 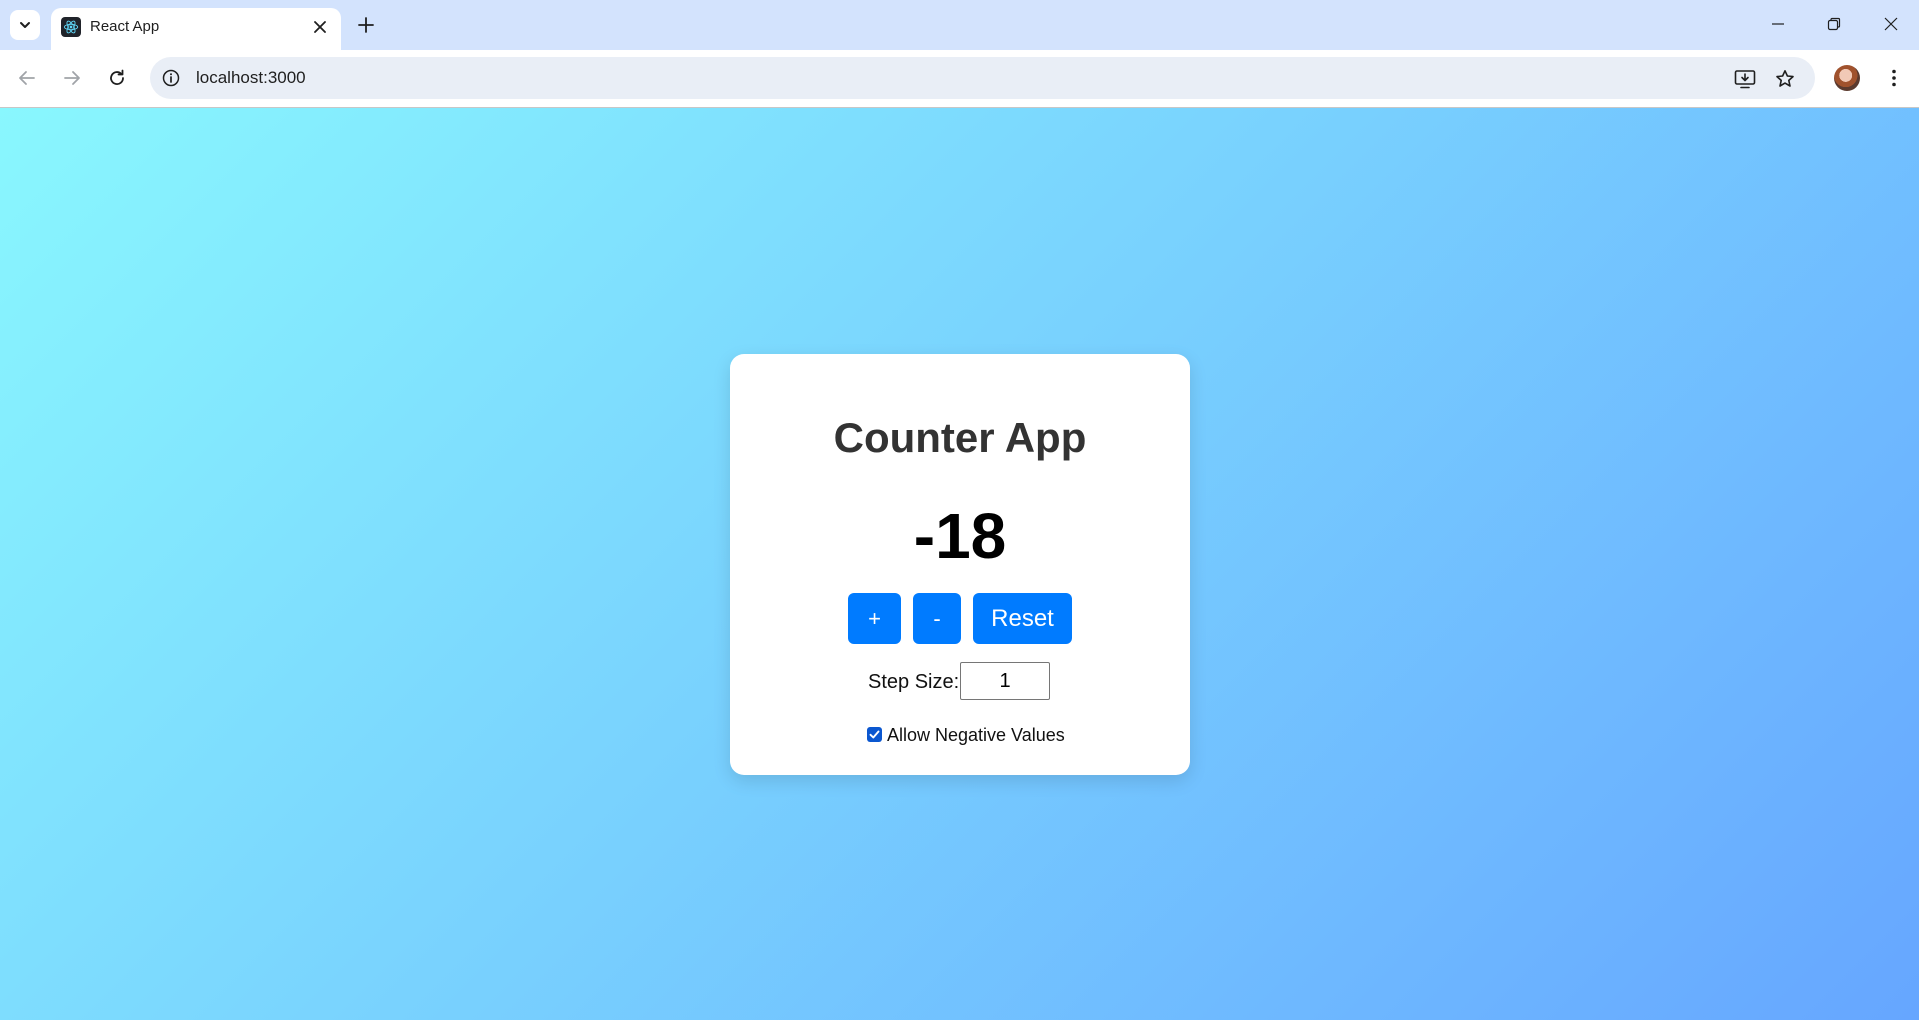 I want to click on chevron-down-icon, so click(x=25, y=25).